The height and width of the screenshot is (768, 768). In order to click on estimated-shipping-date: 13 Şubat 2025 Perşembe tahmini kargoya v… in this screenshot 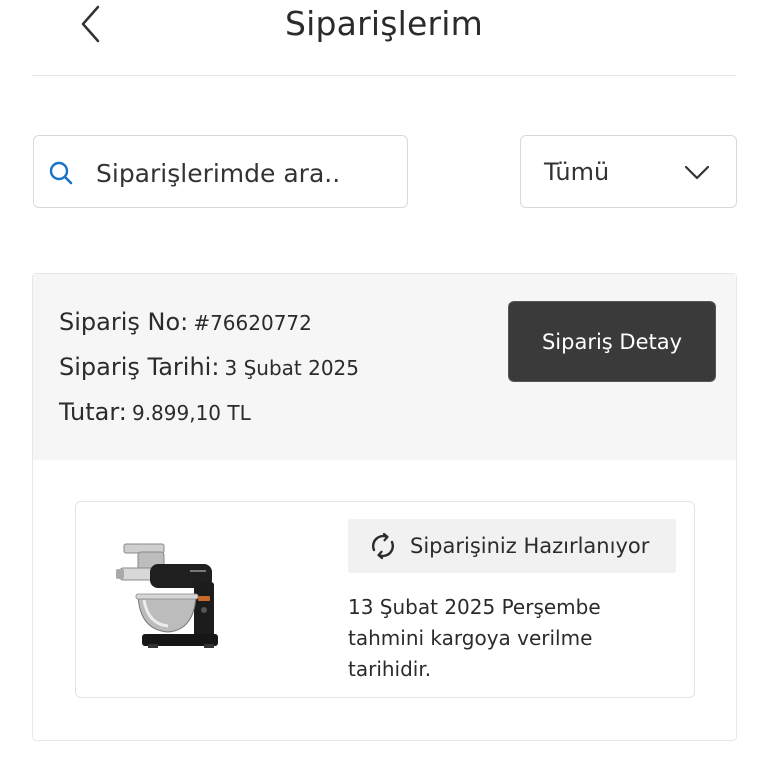, I will do `click(474, 638)`.